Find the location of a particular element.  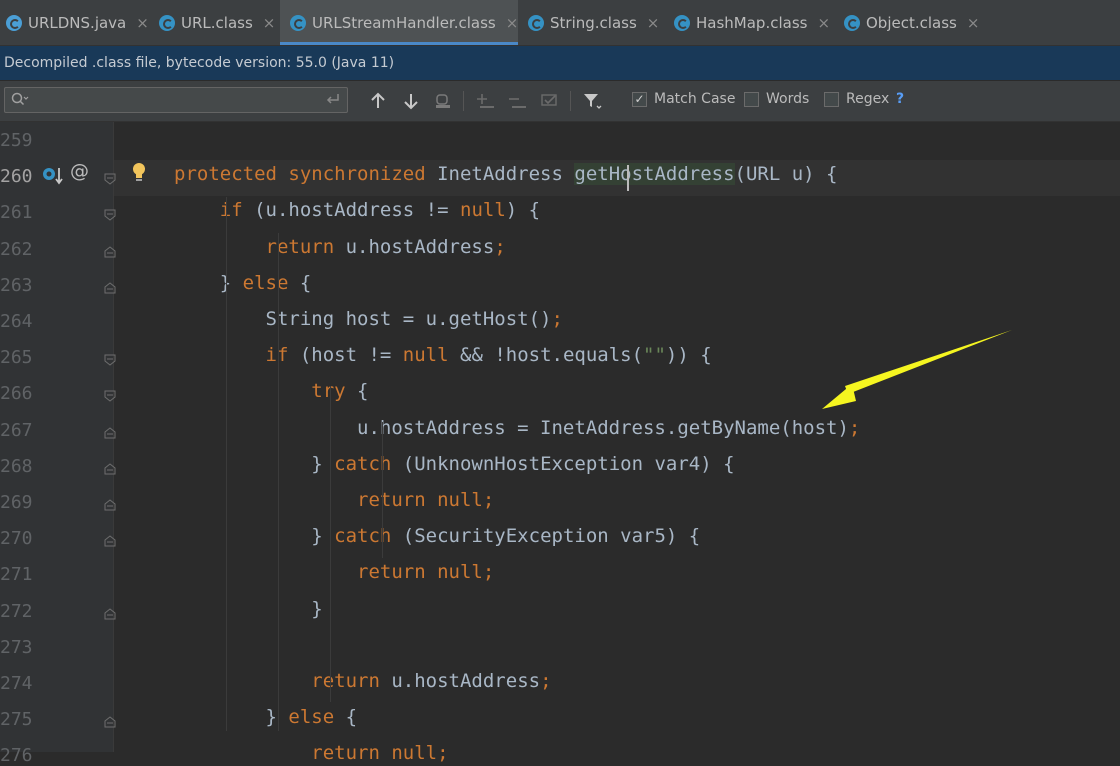

class-icon is located at coordinates (536, 22).